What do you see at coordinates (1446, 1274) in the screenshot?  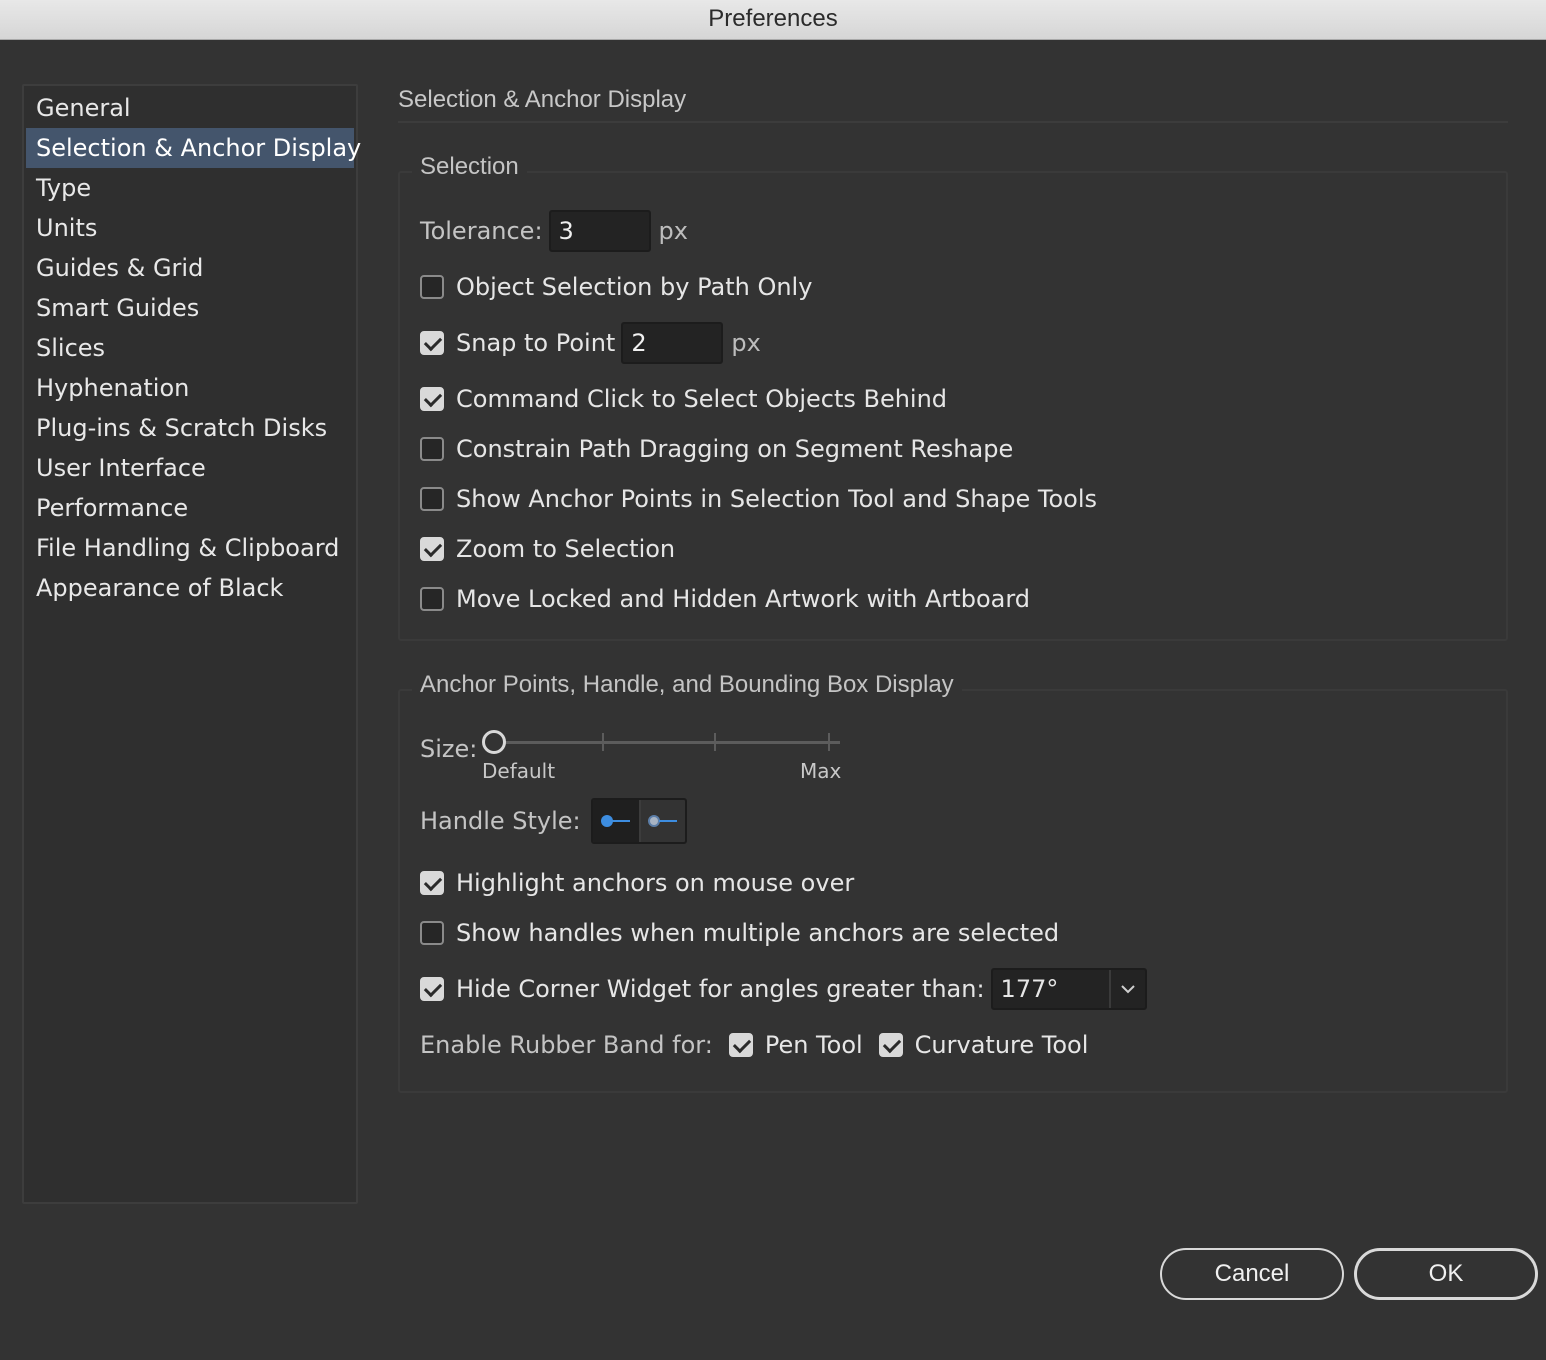 I see `ok-button: OK` at bounding box center [1446, 1274].